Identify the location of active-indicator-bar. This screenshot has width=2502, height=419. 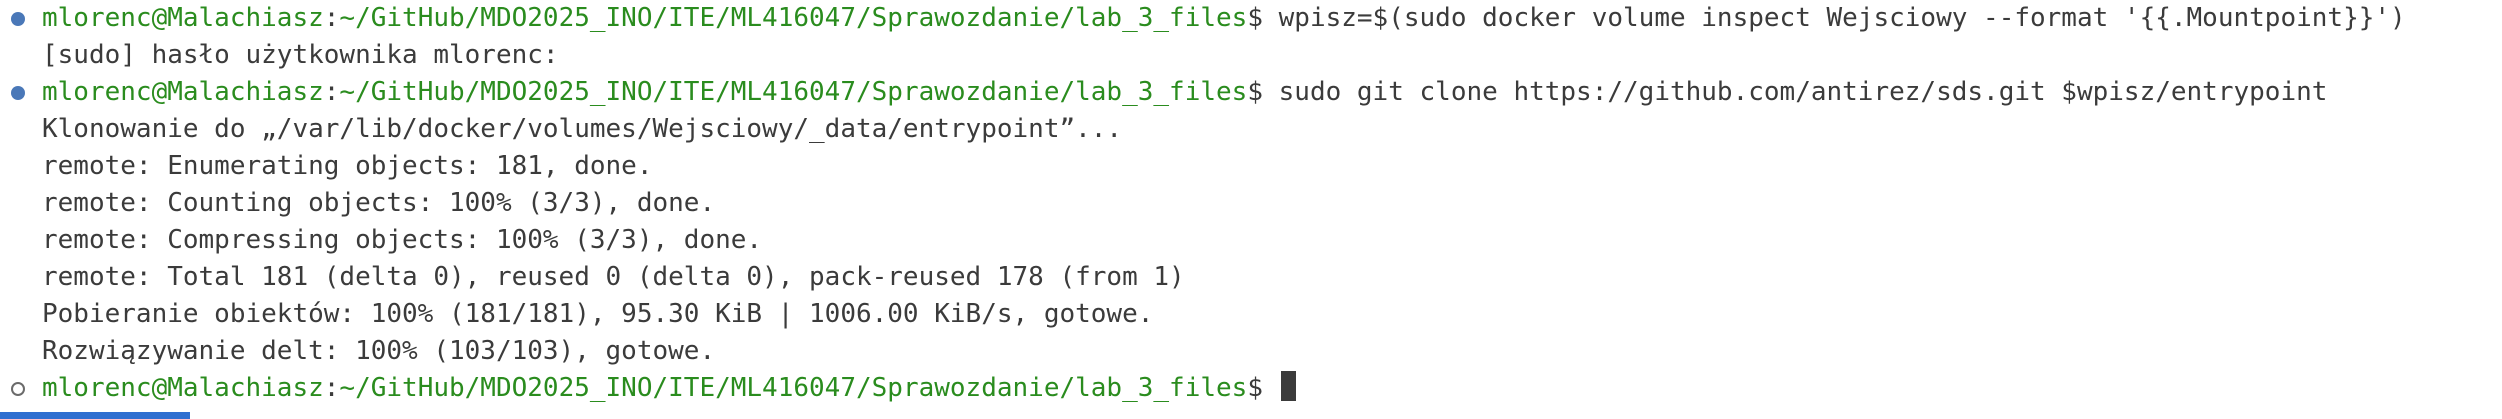
(95, 415).